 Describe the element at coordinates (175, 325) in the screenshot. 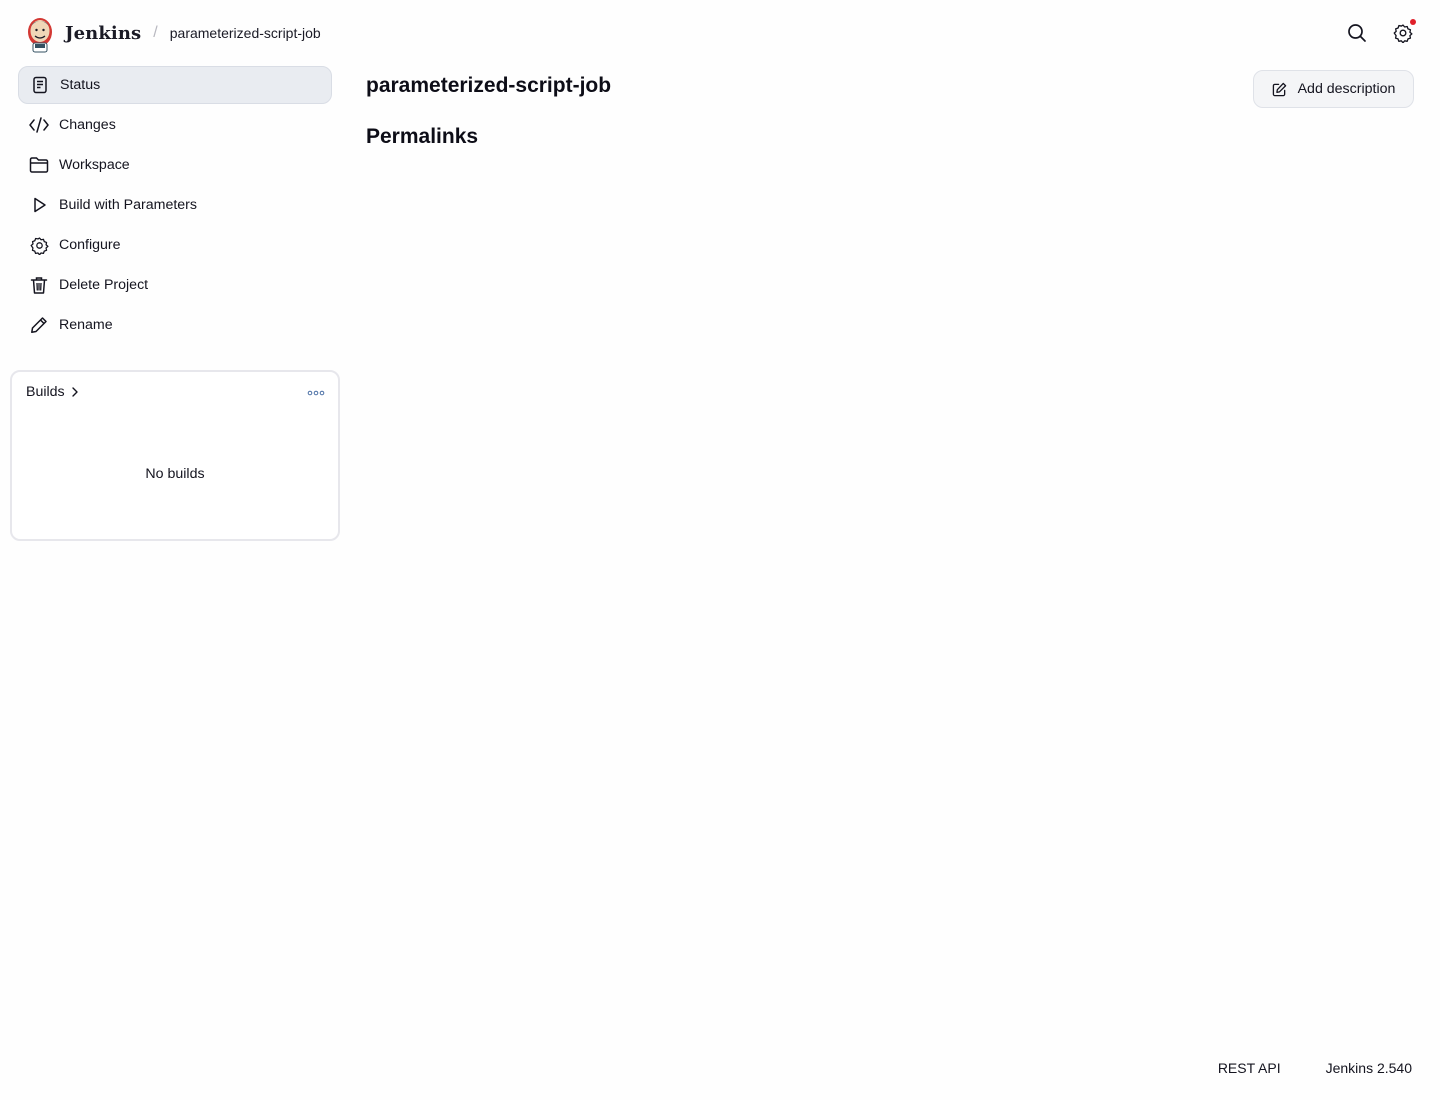

I see `sidebar-item-rename: Rename` at that location.